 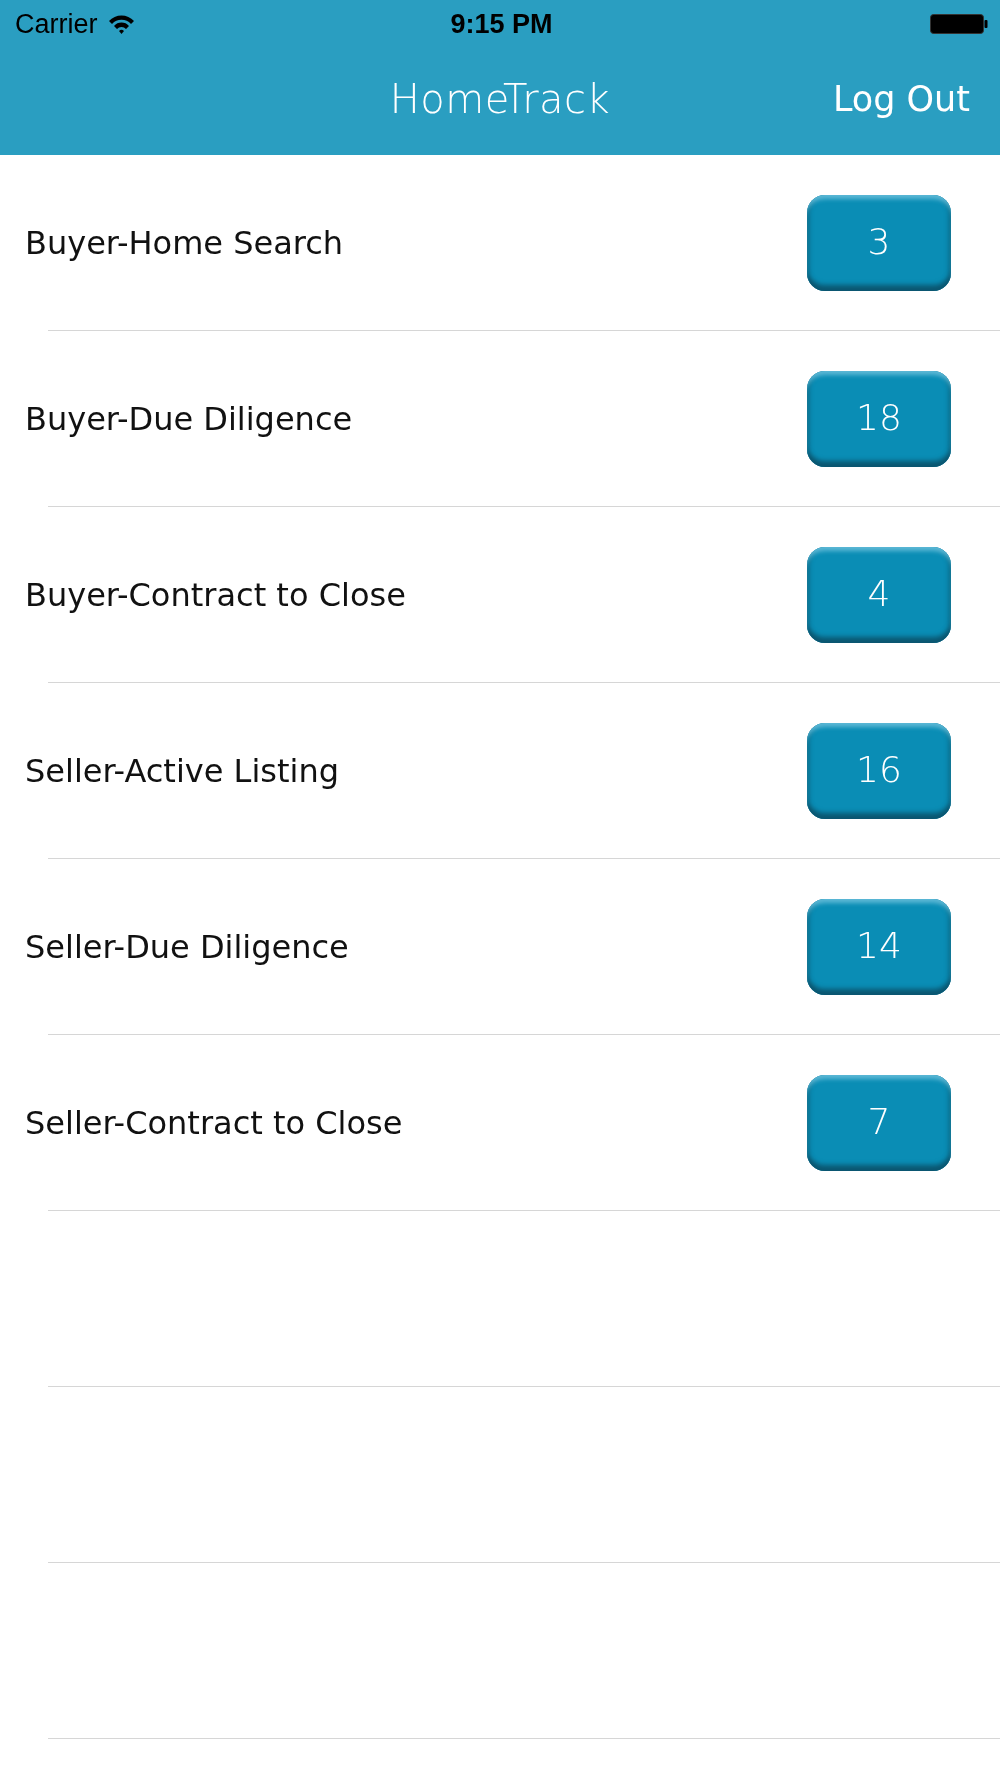 What do you see at coordinates (501, 24) in the screenshot?
I see `status-time: 9:15 PM` at bounding box center [501, 24].